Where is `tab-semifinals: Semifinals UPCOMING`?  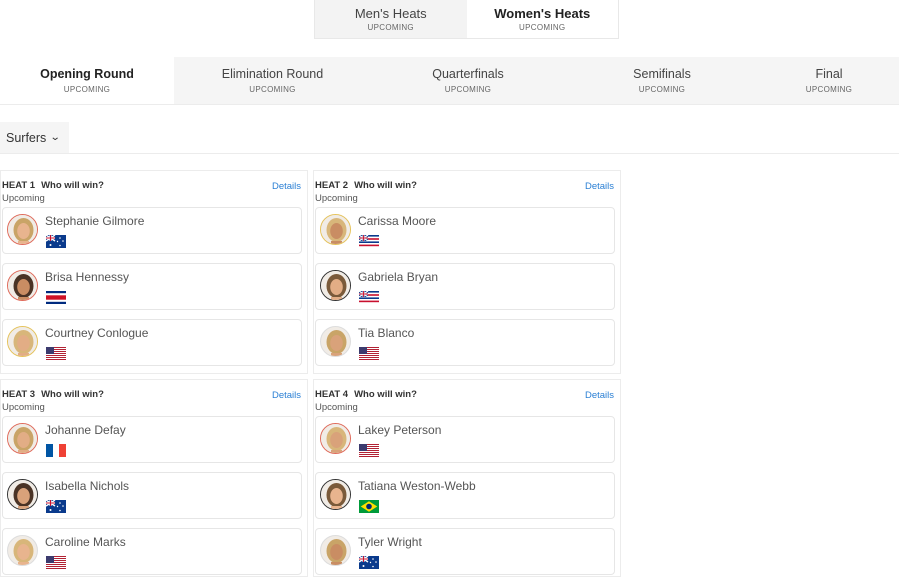 tab-semifinals: Semifinals UPCOMING is located at coordinates (662, 80).